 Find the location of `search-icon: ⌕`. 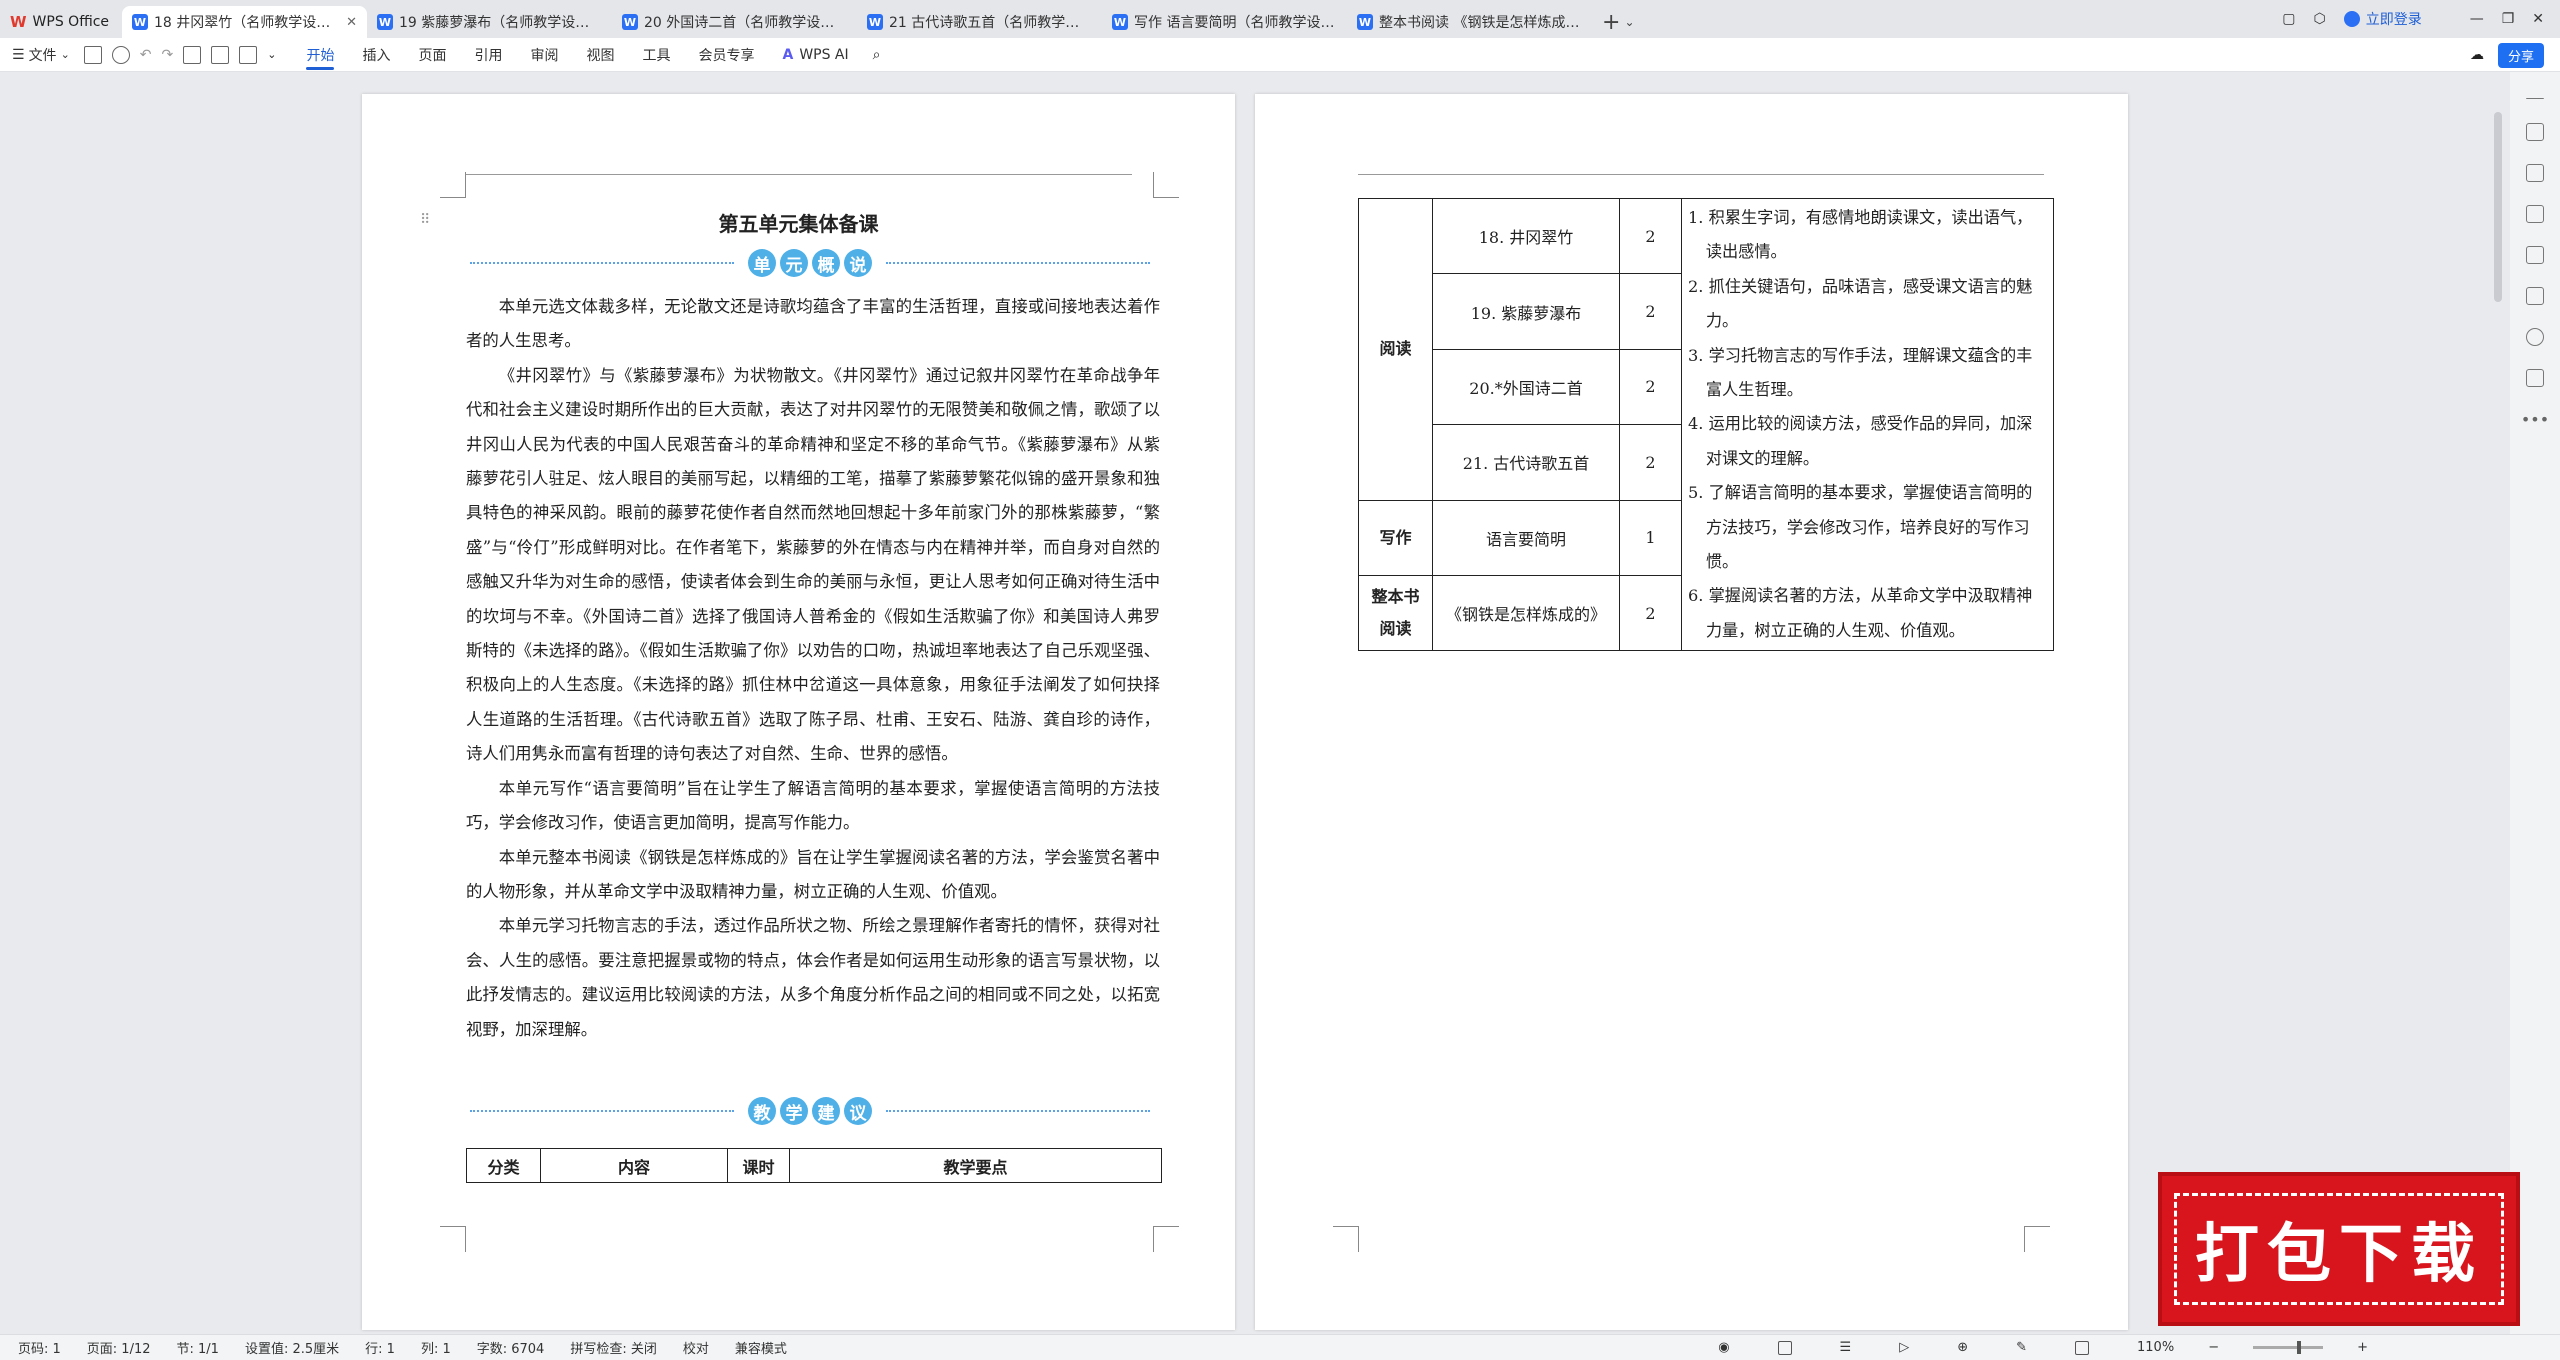

search-icon: ⌕ is located at coordinates (877, 55).